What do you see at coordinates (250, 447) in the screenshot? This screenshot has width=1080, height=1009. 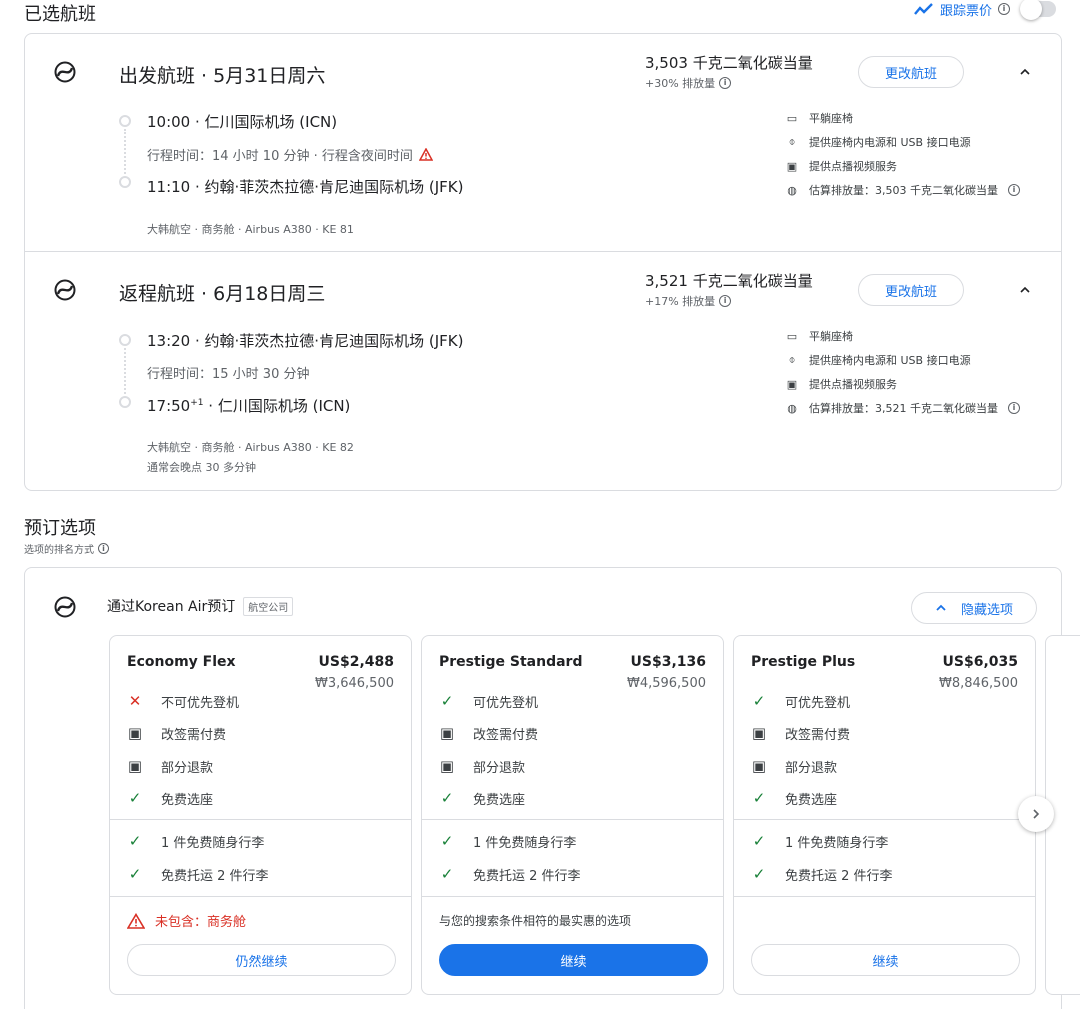 I see `return-meta: 大韩航空 · 商务舱 · Airbus A380 · KE 82` at bounding box center [250, 447].